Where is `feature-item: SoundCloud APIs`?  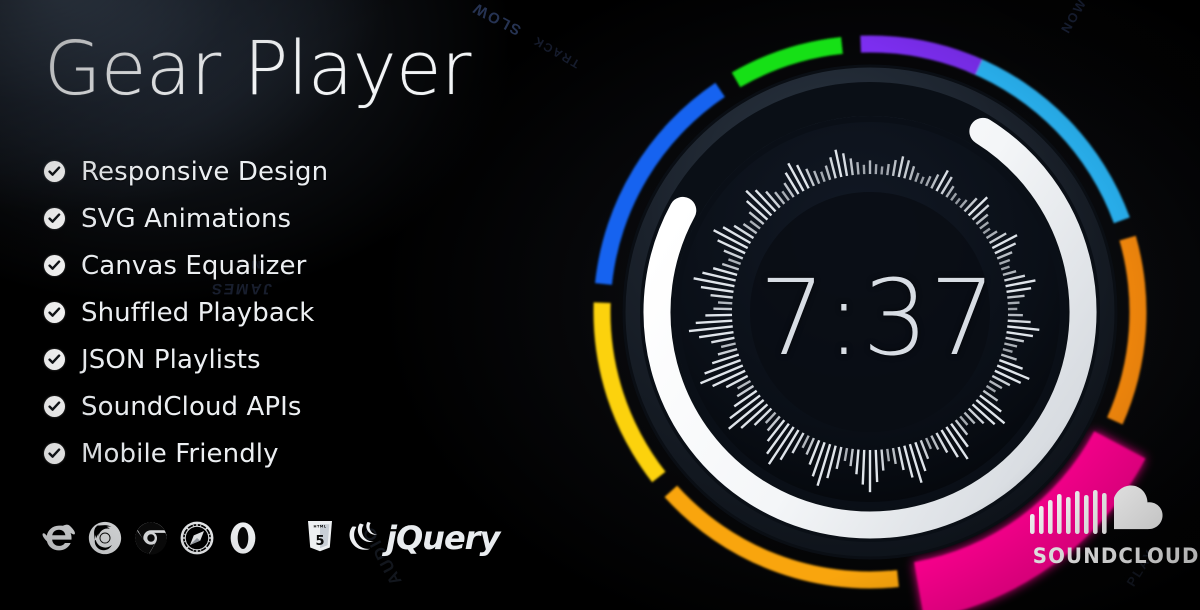
feature-item: SoundCloud APIs is located at coordinates (186, 406).